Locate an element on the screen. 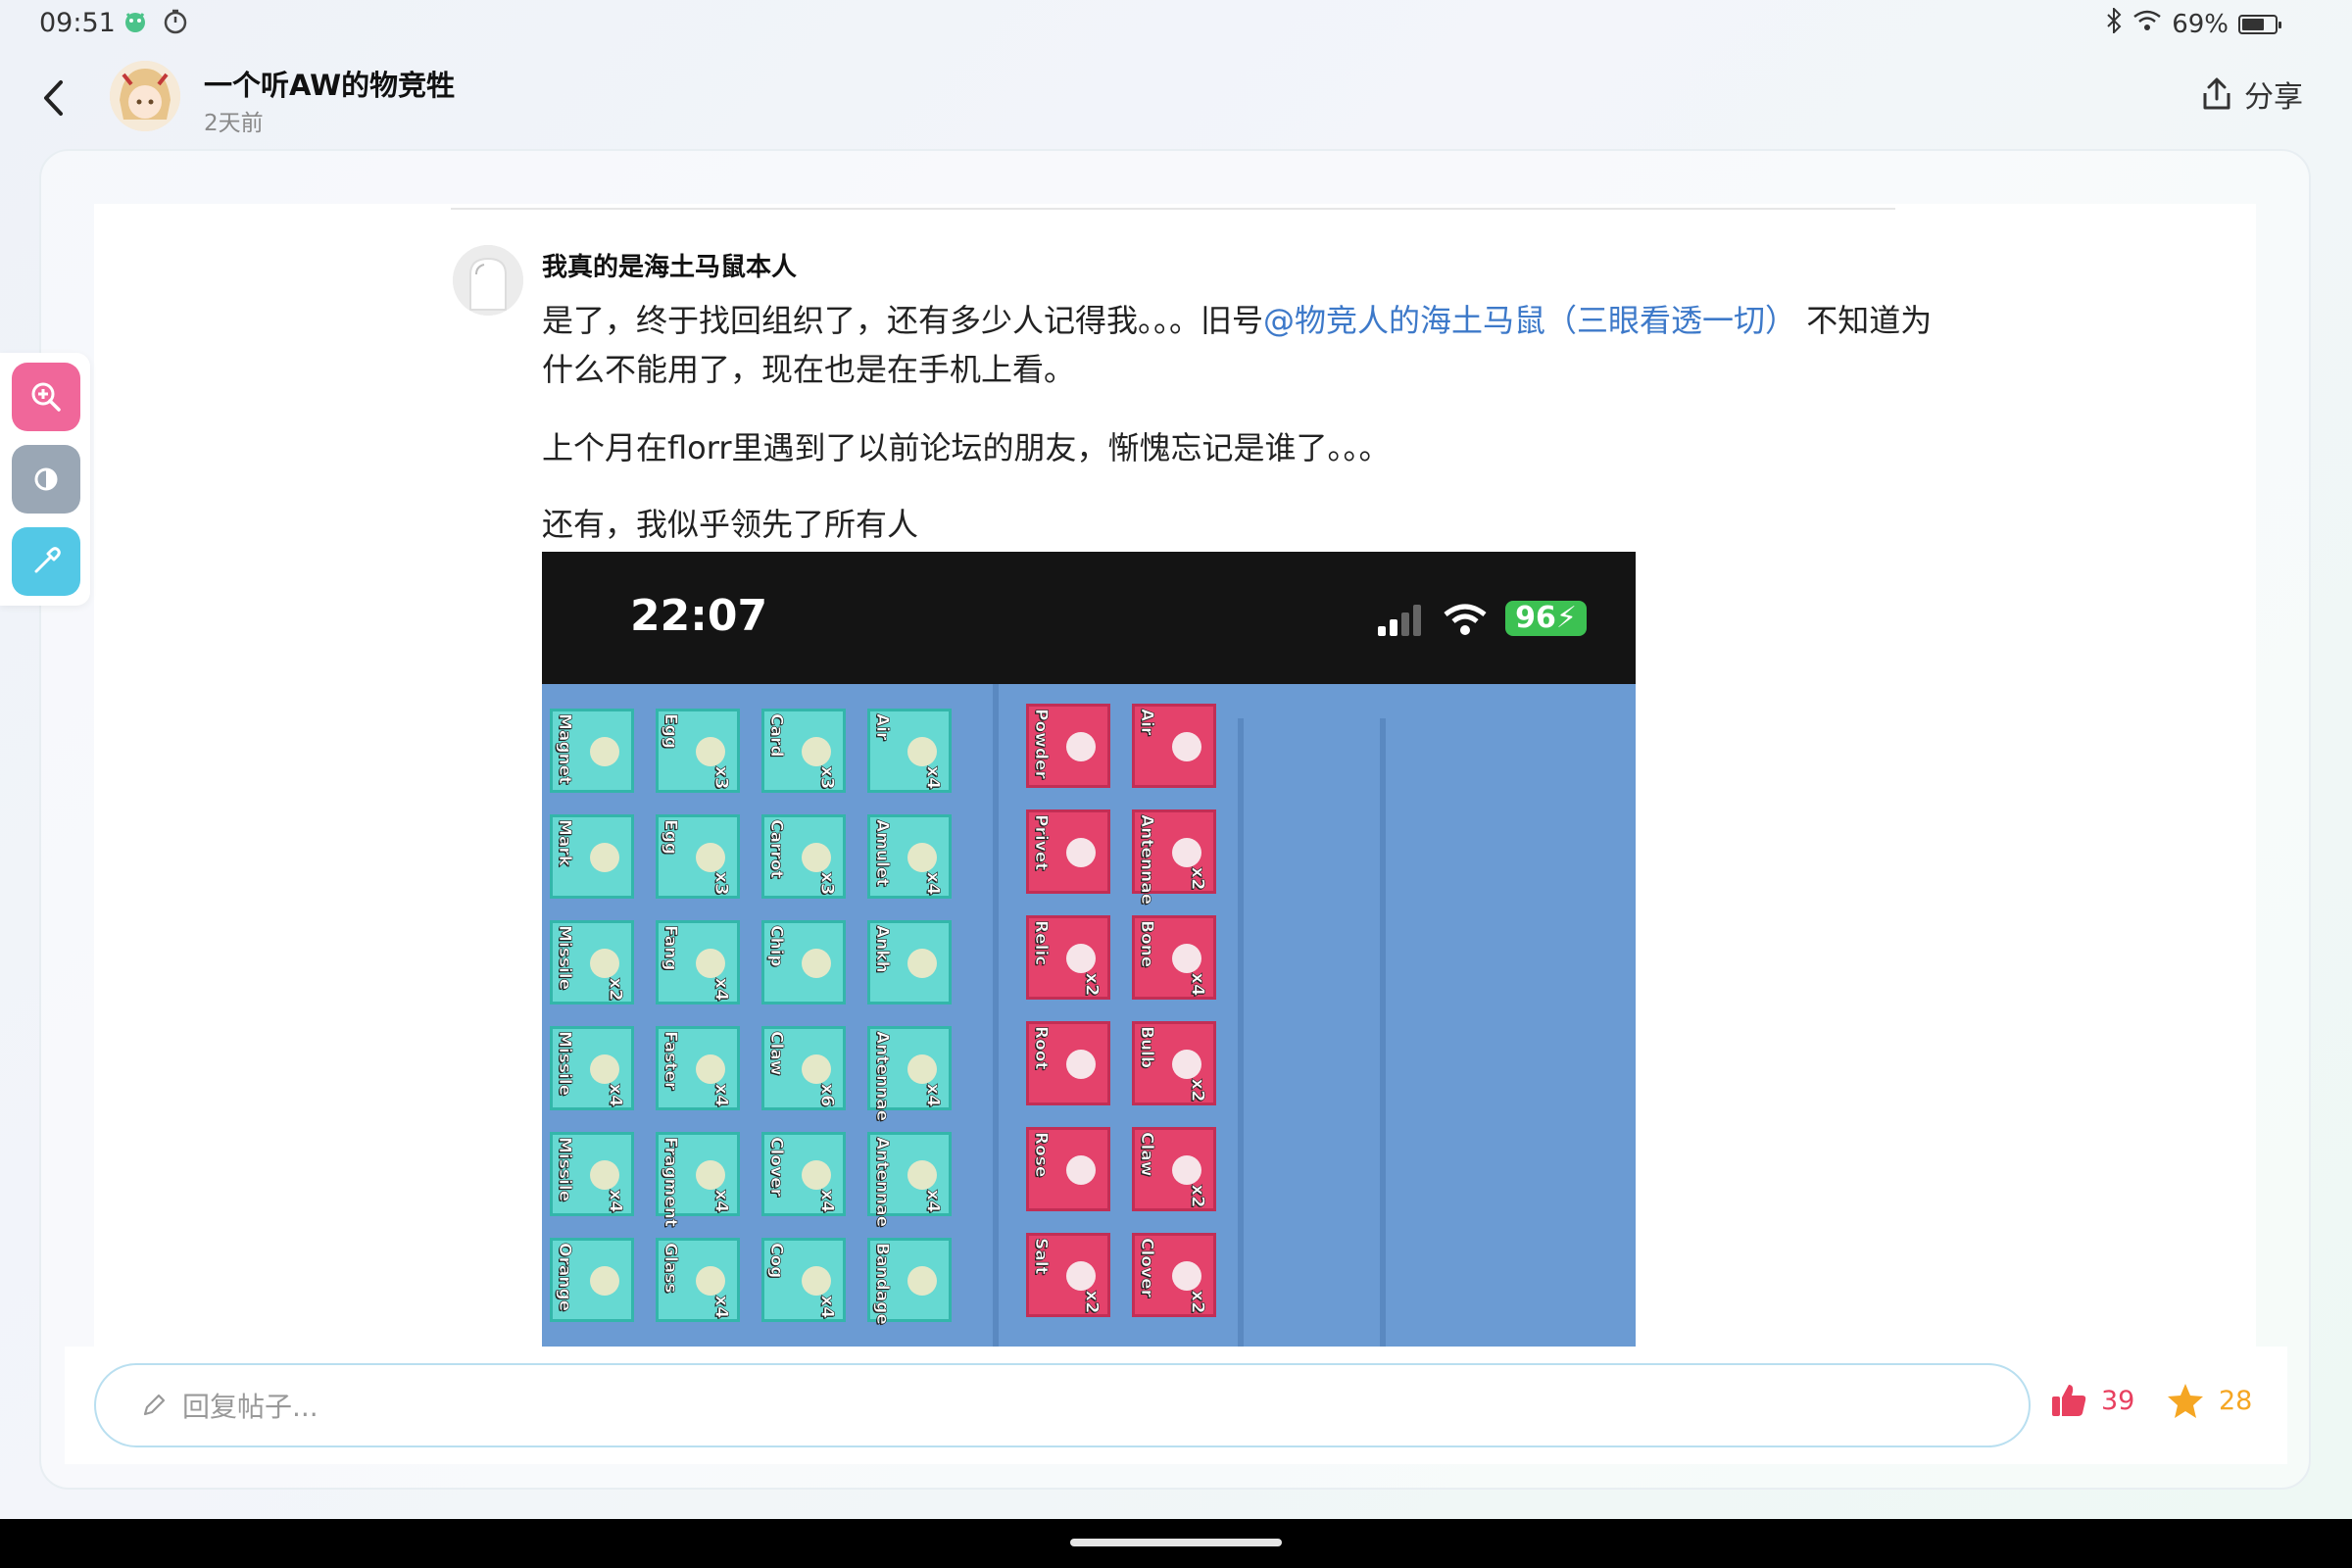  color-picker-button is located at coordinates (46, 561).